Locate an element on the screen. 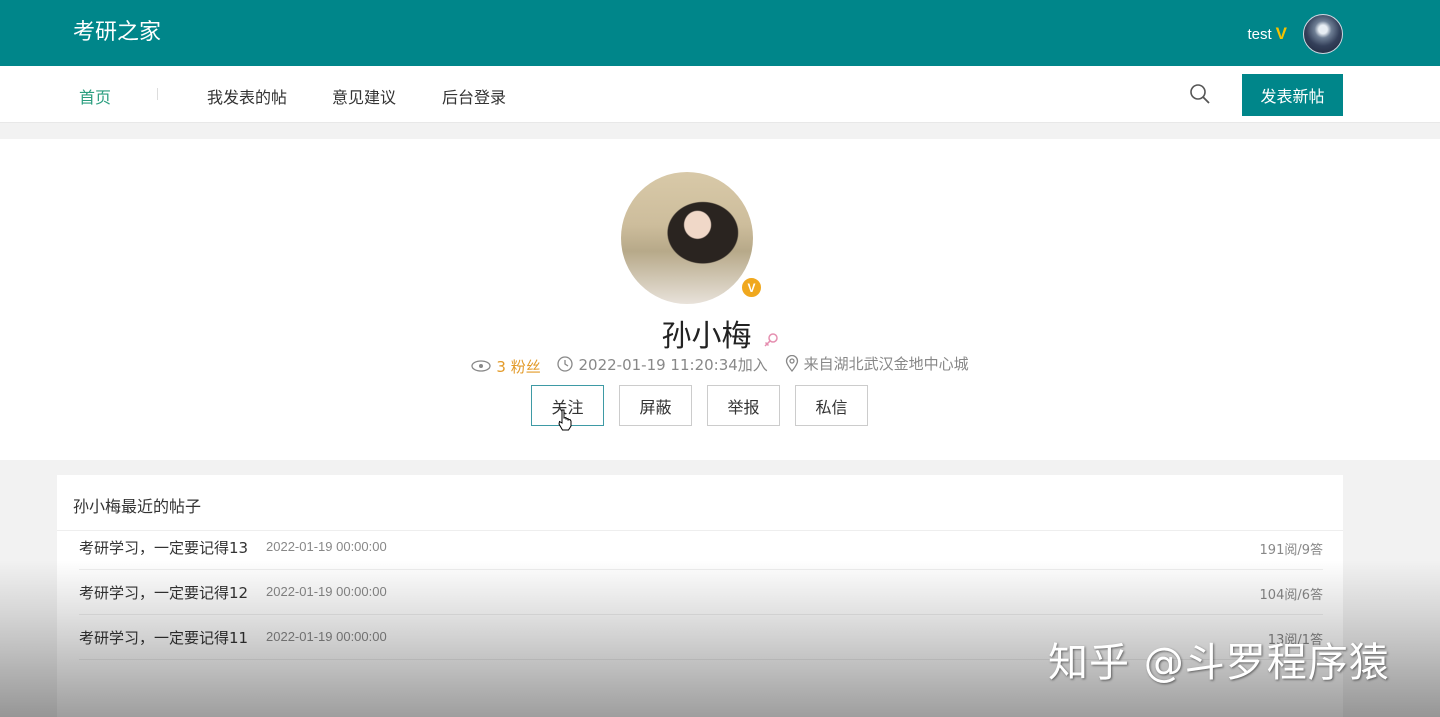  profile-name: 孙小梅 is located at coordinates (706, 336).